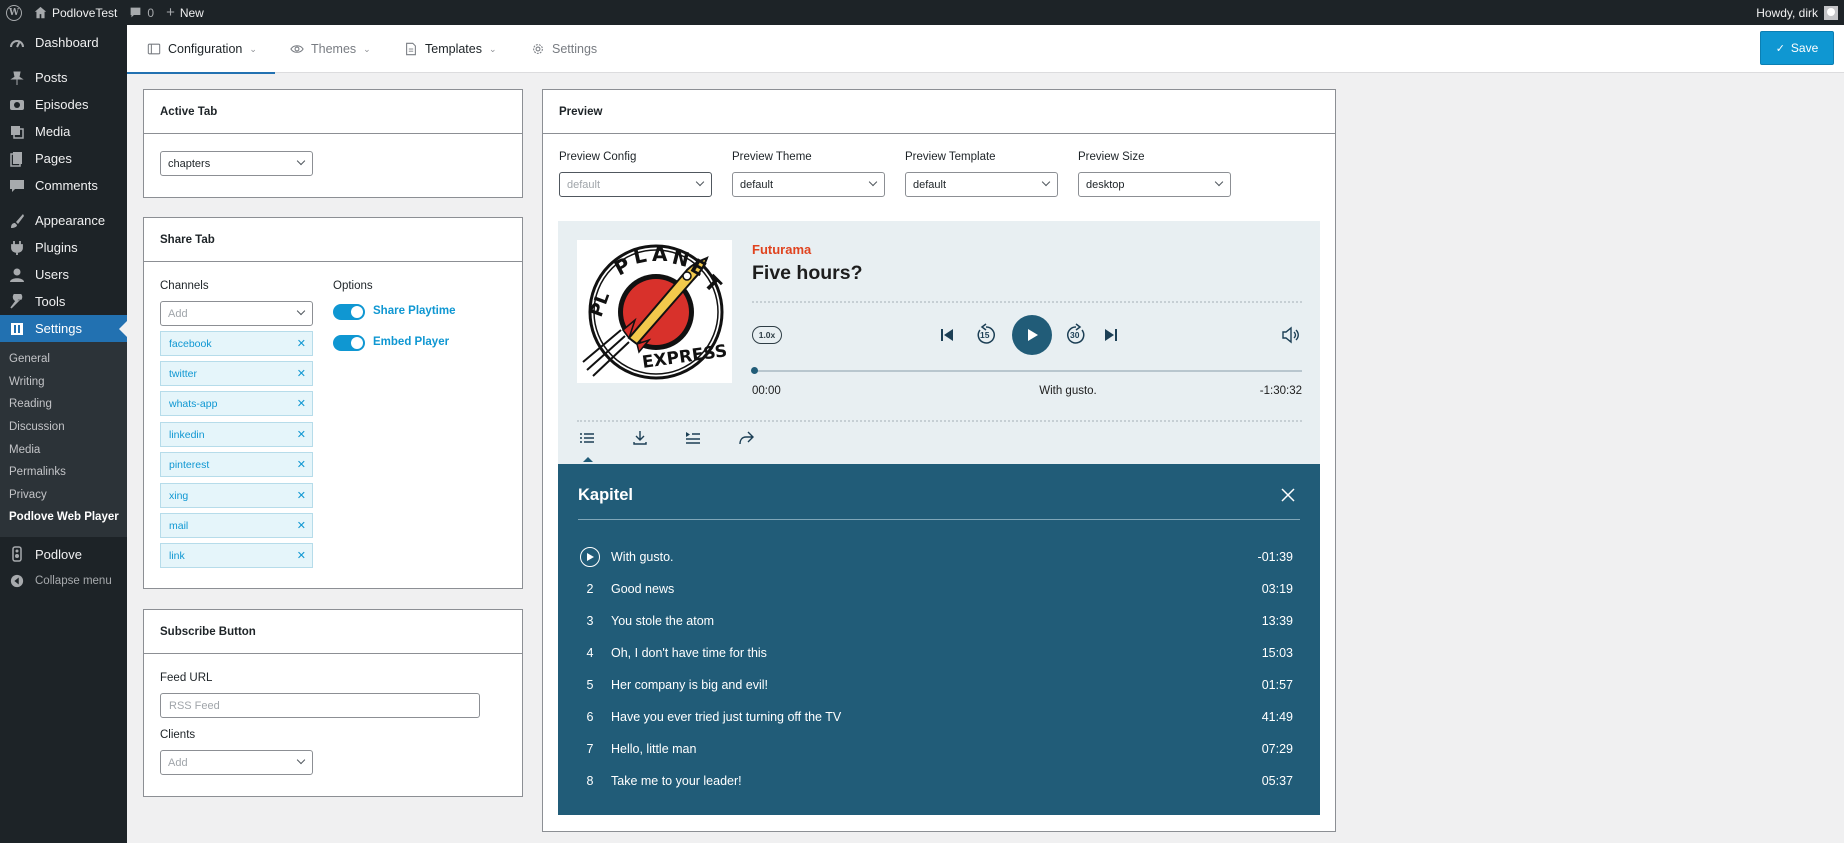  I want to click on feed-url-input: RSS Feed, so click(320, 705).